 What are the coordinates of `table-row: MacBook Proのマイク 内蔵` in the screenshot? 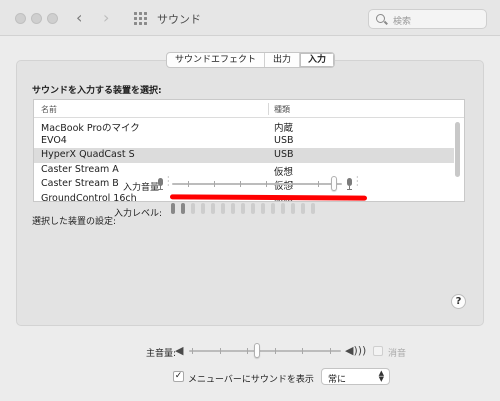 It's located at (244, 126).